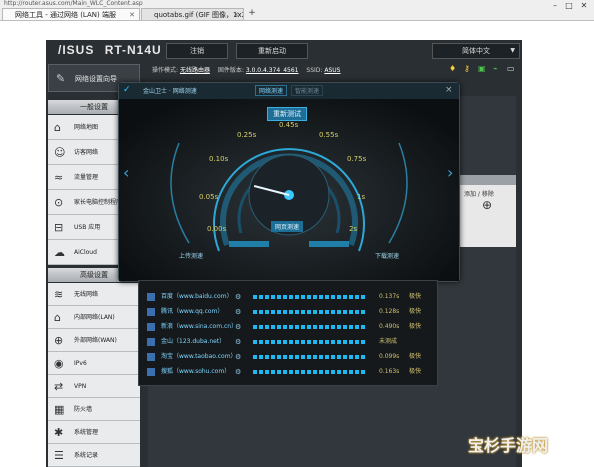 The width and height of the screenshot is (594, 467). What do you see at coordinates (314, 70) in the screenshot?
I see `ssid-label: SSID:` at bounding box center [314, 70].